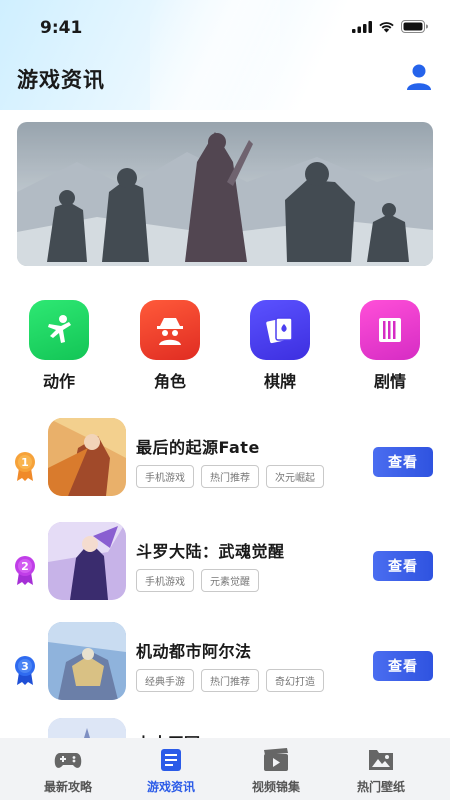  I want to click on news-icon, so click(171, 760).